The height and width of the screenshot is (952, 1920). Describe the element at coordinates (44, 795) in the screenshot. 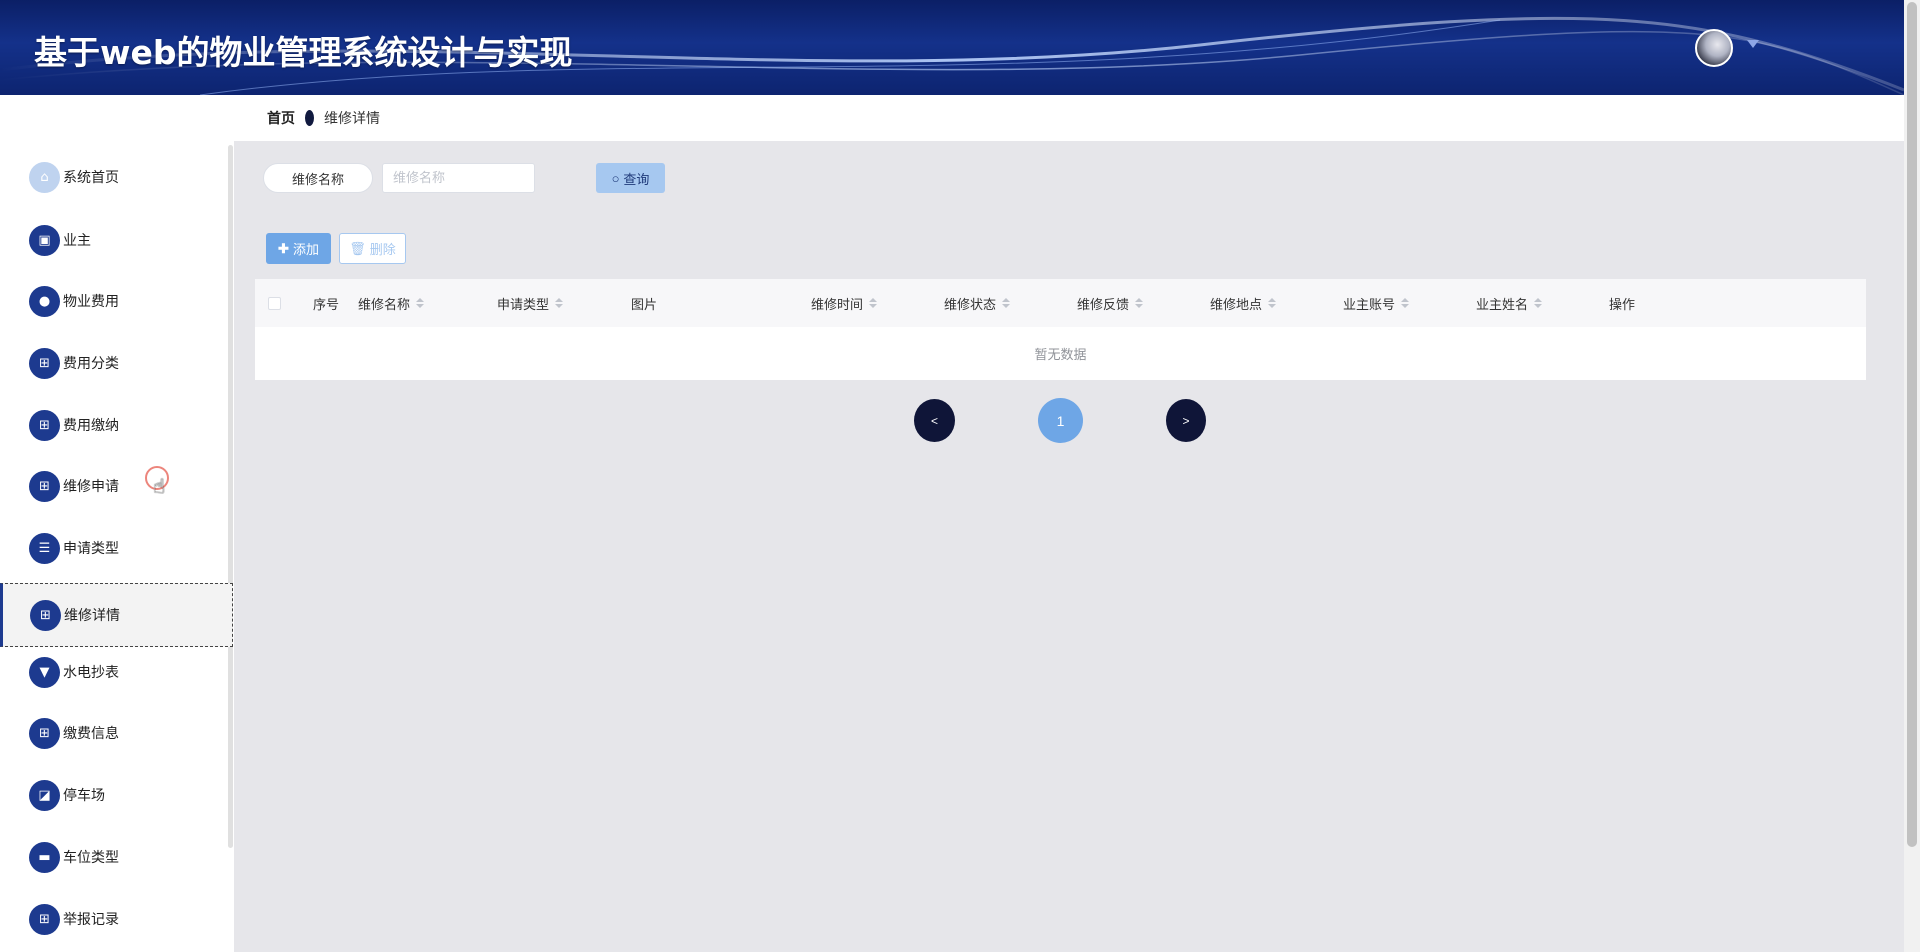

I see `chart-icon: ◪` at that location.